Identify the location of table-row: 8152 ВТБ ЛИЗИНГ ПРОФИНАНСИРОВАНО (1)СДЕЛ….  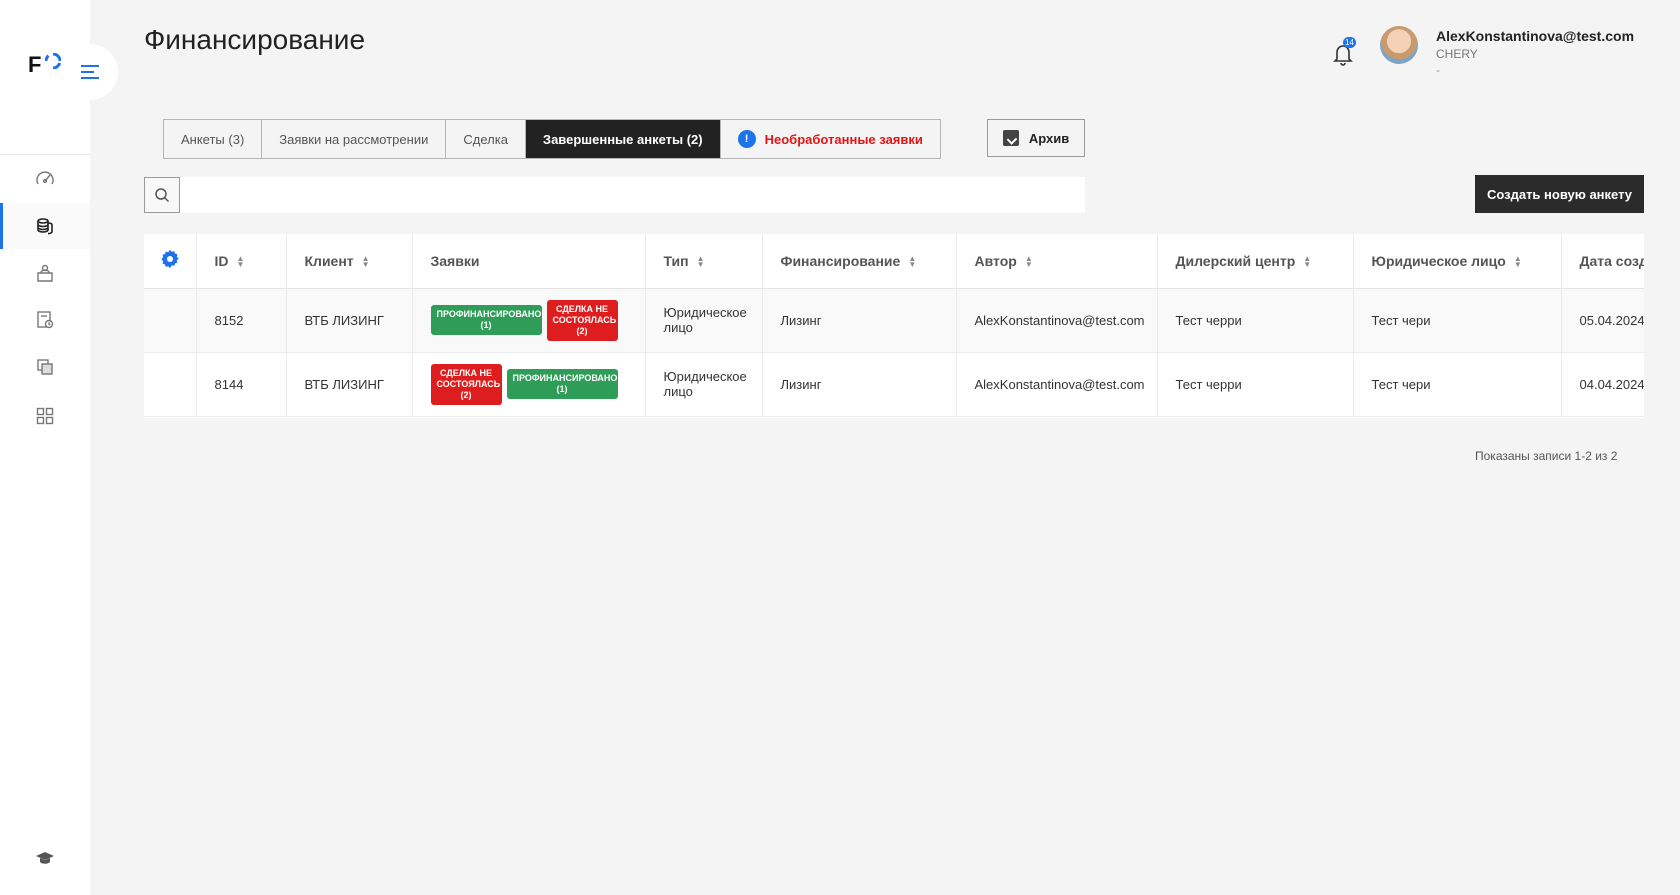
(894, 320).